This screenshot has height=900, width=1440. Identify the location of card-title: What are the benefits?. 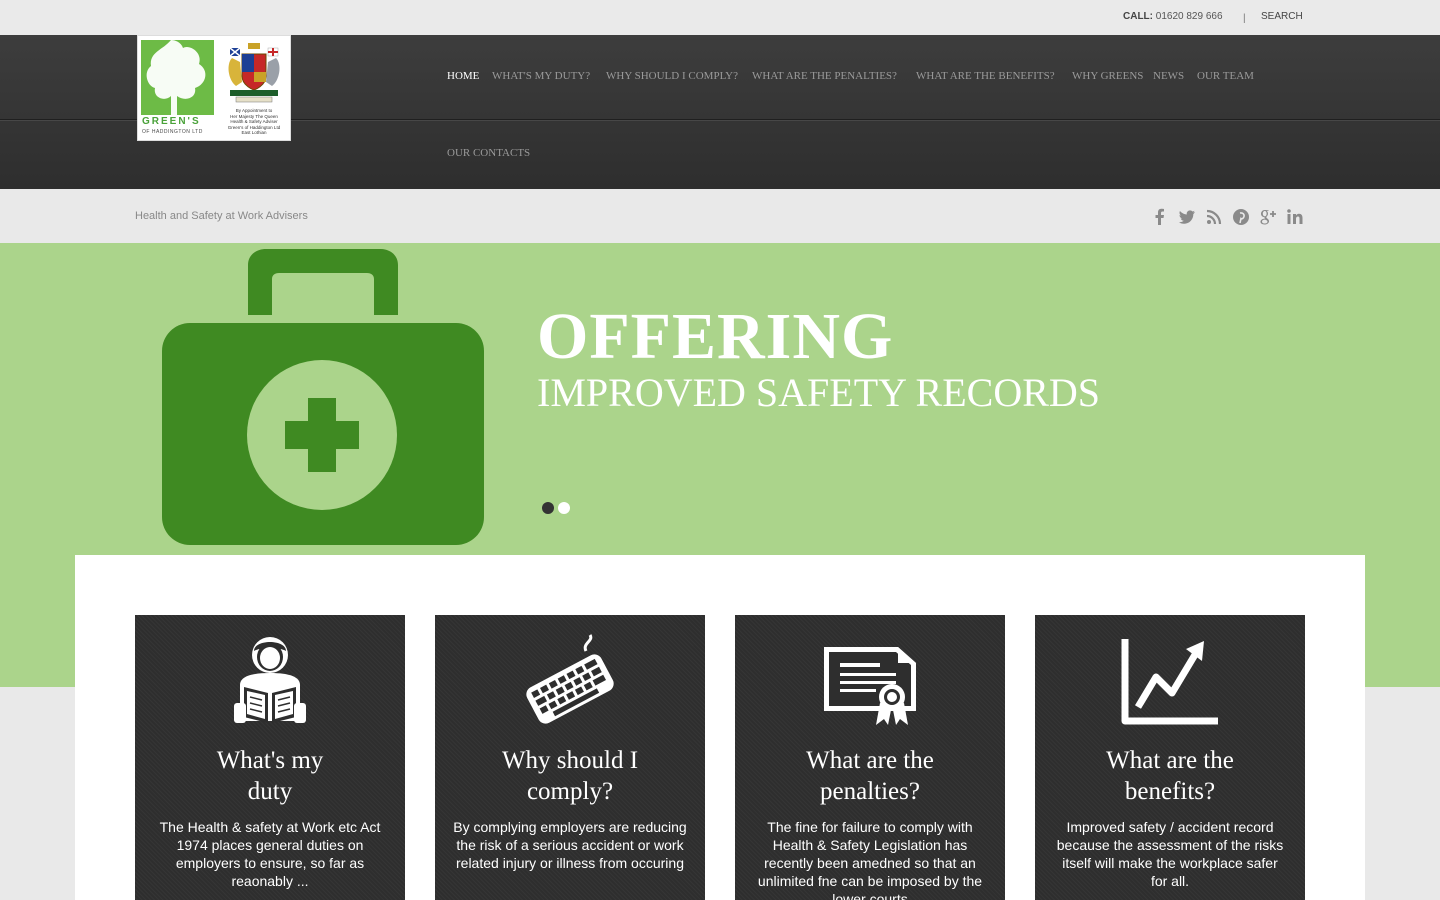
(1170, 776).